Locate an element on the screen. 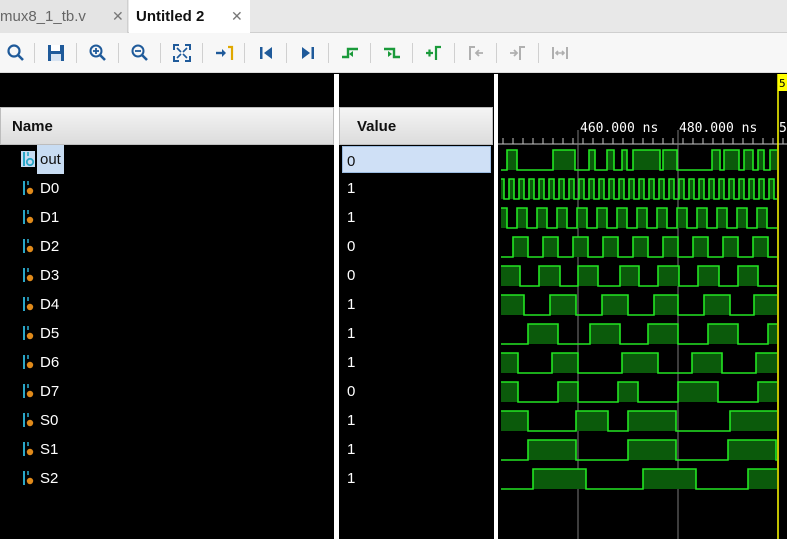 The image size is (787, 539). next-transition-icon is located at coordinates (392, 53).